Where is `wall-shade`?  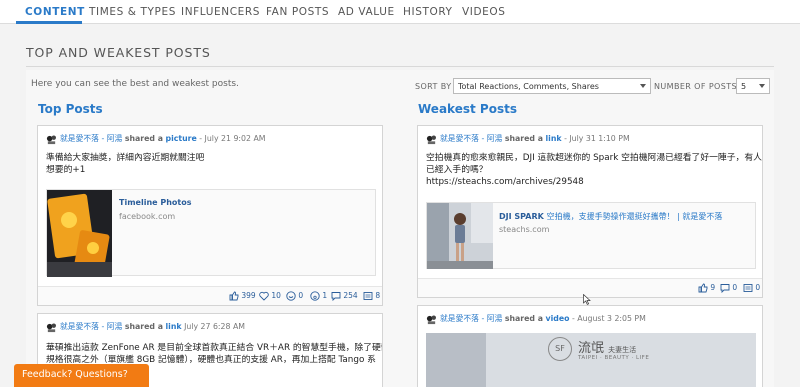 wall-shade is located at coordinates (456, 360).